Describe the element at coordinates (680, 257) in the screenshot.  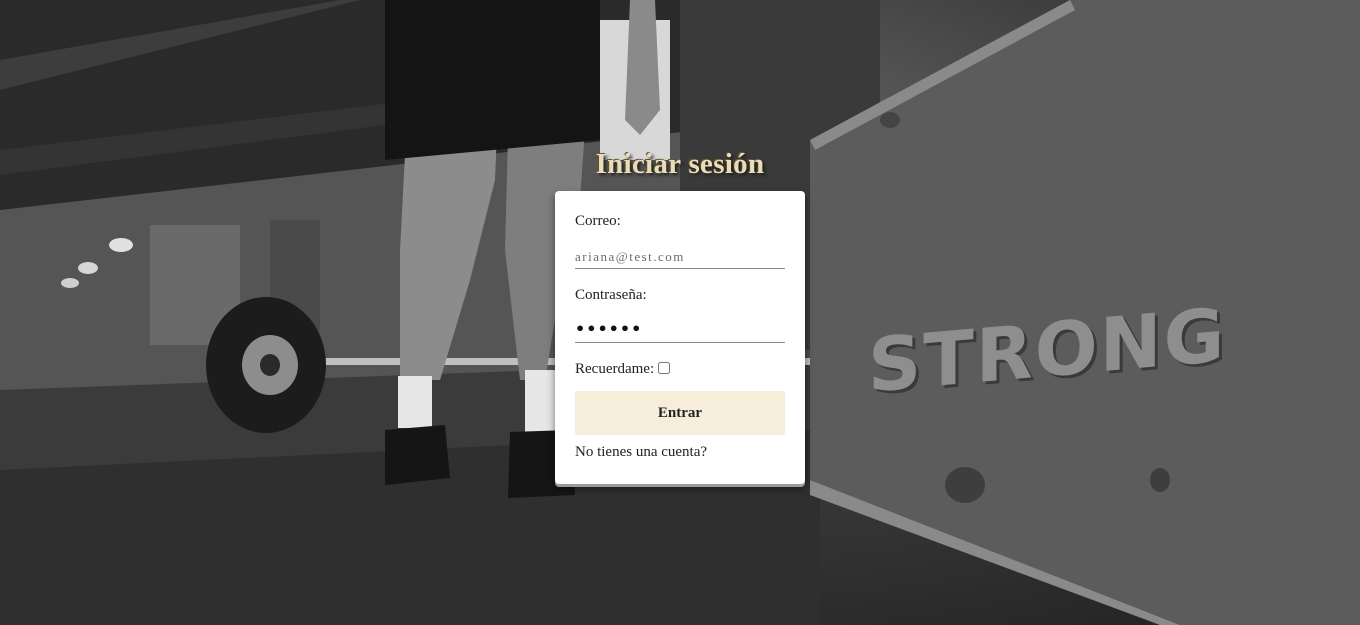
I see `email-field` at that location.